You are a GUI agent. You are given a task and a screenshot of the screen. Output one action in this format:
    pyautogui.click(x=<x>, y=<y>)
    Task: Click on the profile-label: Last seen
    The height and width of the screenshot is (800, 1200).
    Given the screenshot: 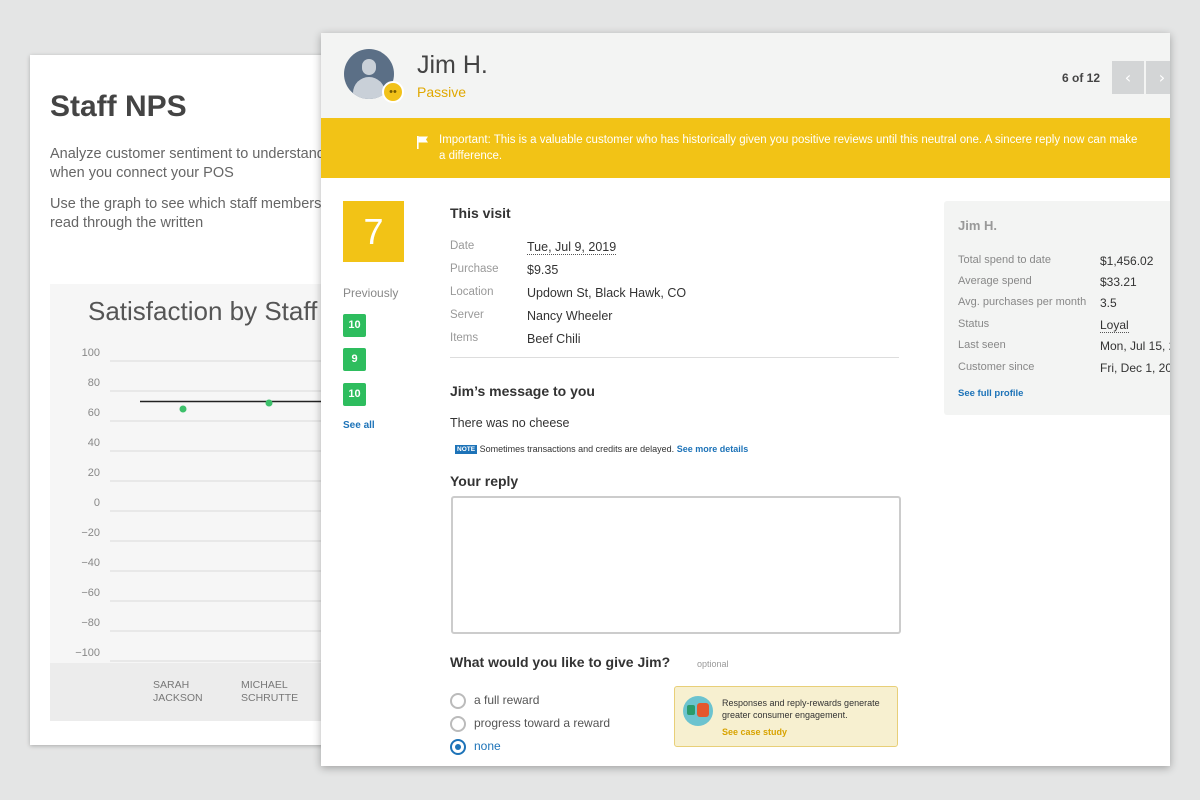 What is the action you would take?
    pyautogui.click(x=982, y=345)
    